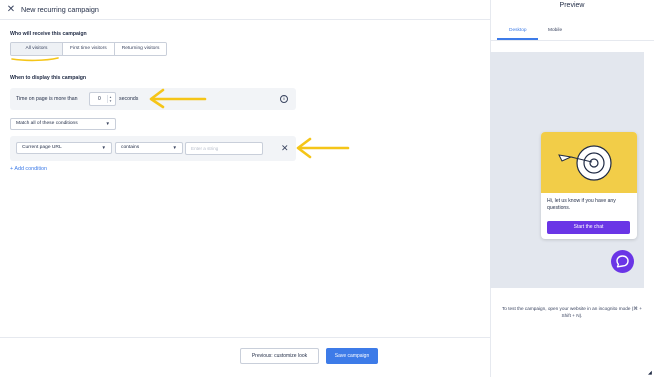 This screenshot has height=377, width=654. I want to click on tabs-divider, so click(572, 40).